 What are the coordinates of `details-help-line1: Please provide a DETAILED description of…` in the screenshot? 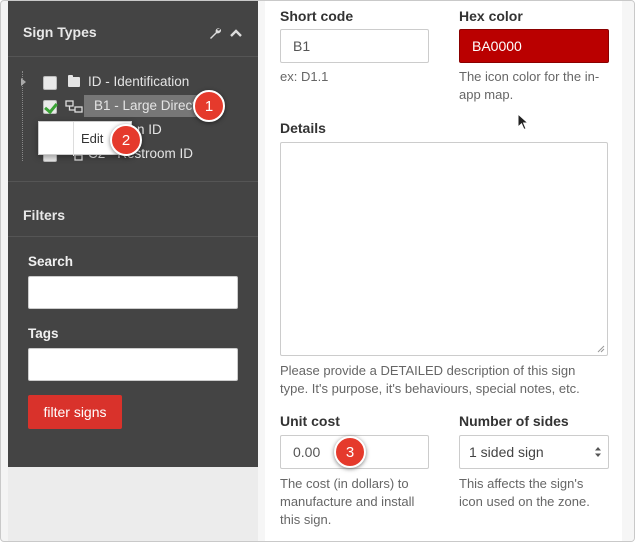 It's located at (428, 370).